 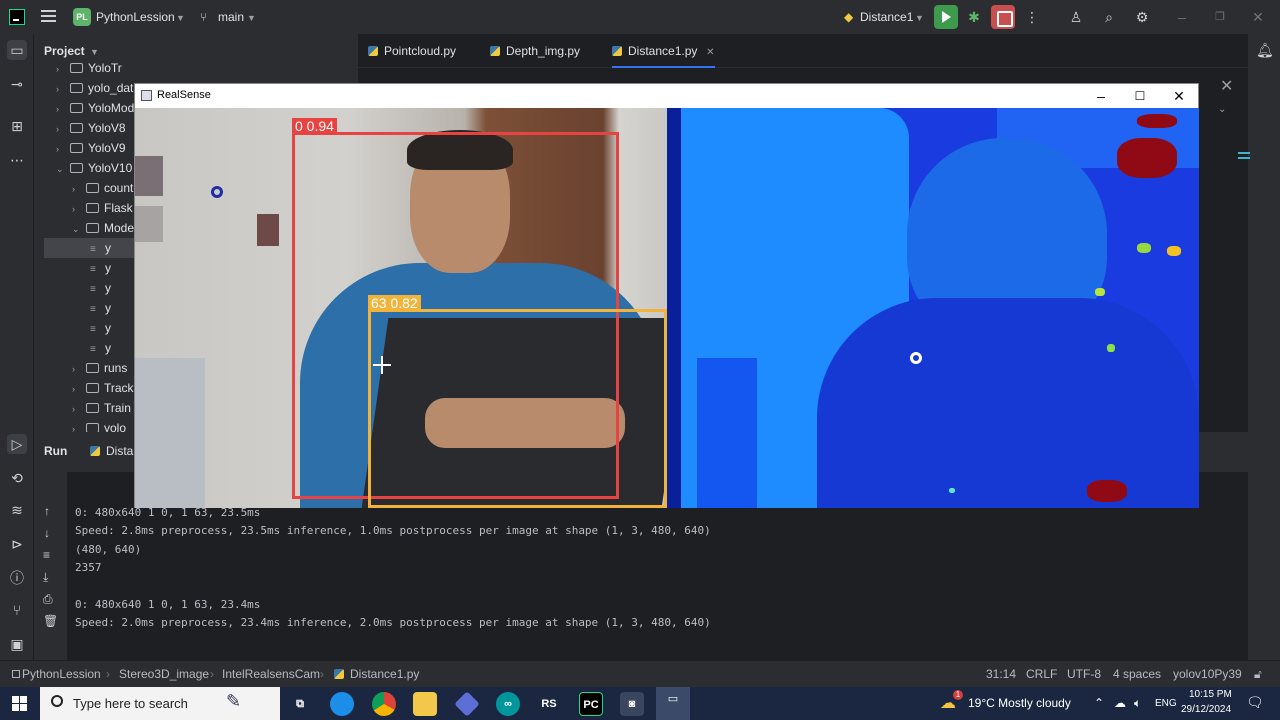 What do you see at coordinates (1265, 50) in the screenshot?
I see `notifications-bell-icon: 🔔︎` at bounding box center [1265, 50].